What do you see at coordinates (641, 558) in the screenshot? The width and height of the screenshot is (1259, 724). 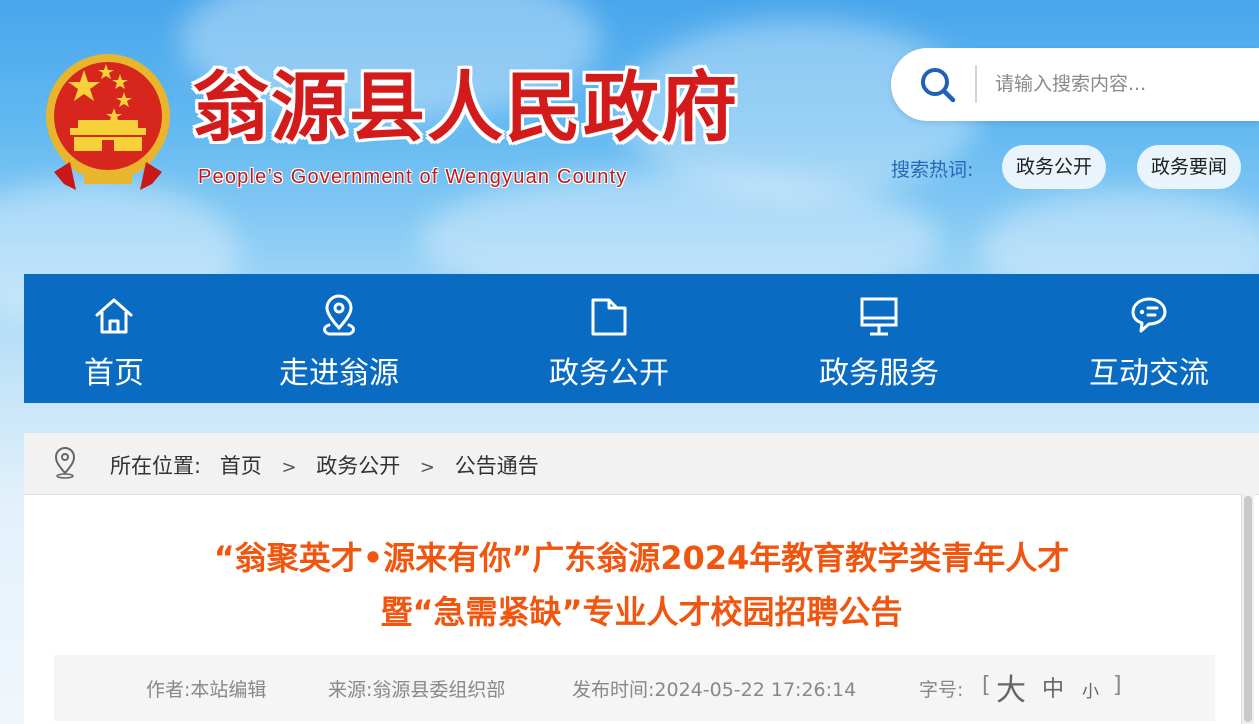 I see `article-title-line1: “翁聚英才•源来有你”广东翁源2024年教育教学类青年人才` at bounding box center [641, 558].